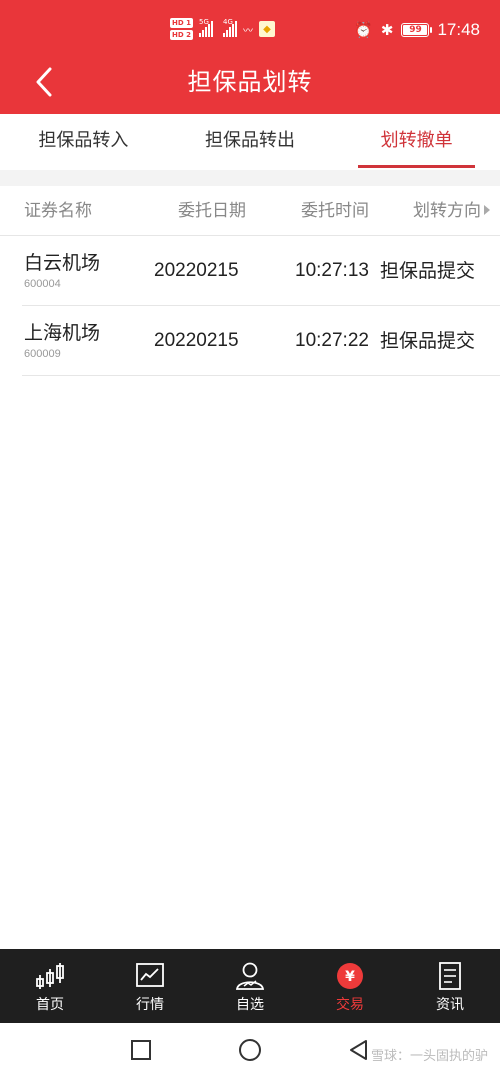 Image resolution: width=500 pixels, height=1076 pixels. I want to click on watermark-text: 雪球：一头固执的驴, so click(429, 1056).